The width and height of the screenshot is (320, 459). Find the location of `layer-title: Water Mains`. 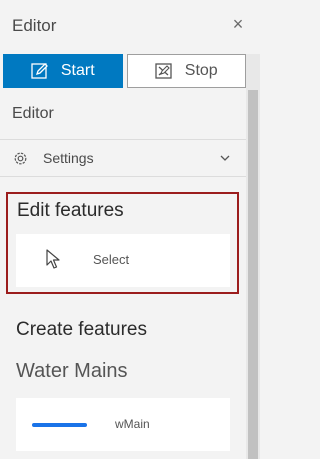

layer-title: Water Mains is located at coordinates (72, 371).